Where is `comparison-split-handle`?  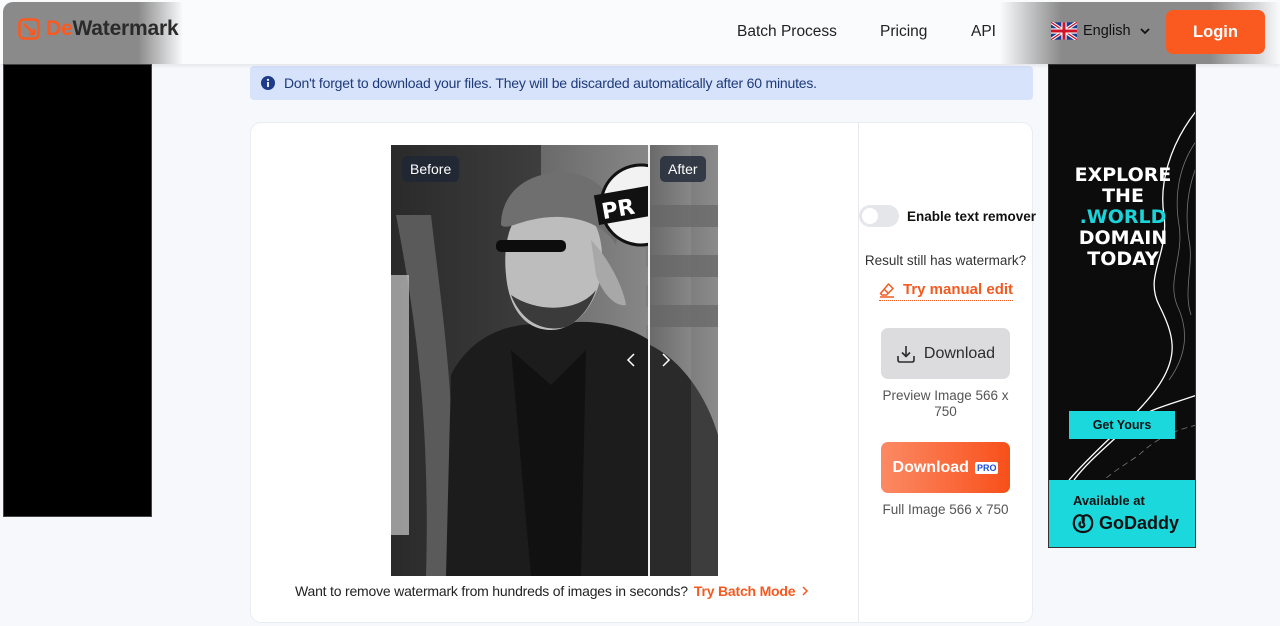
comparison-split-handle is located at coordinates (649, 360).